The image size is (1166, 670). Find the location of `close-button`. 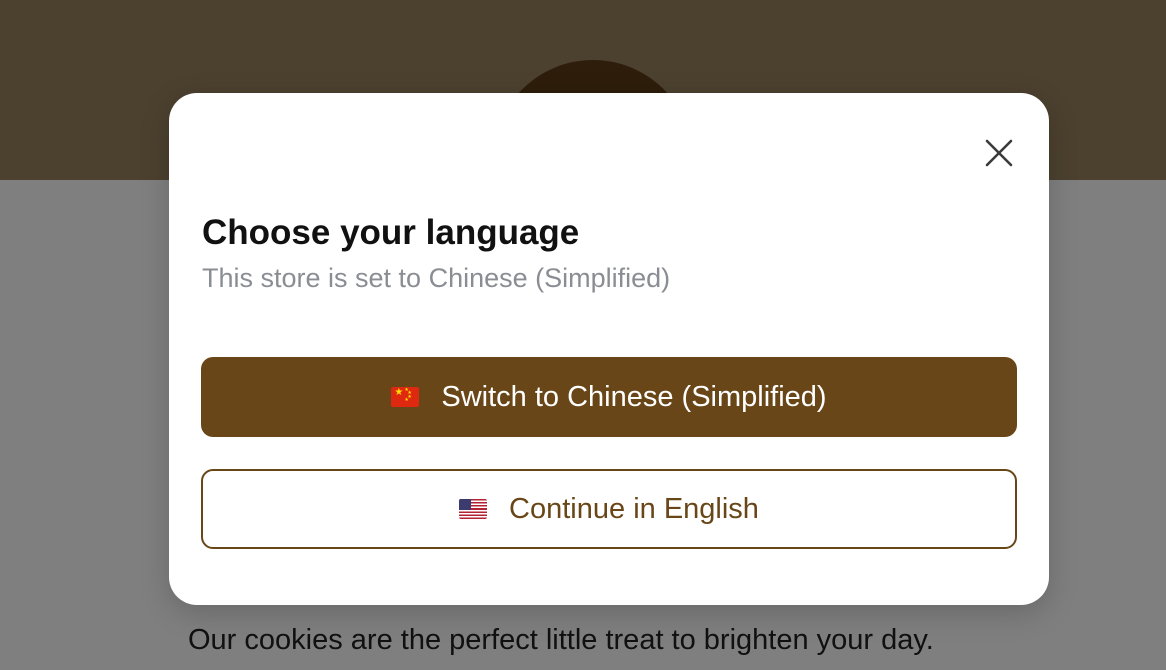

close-button is located at coordinates (999, 153).